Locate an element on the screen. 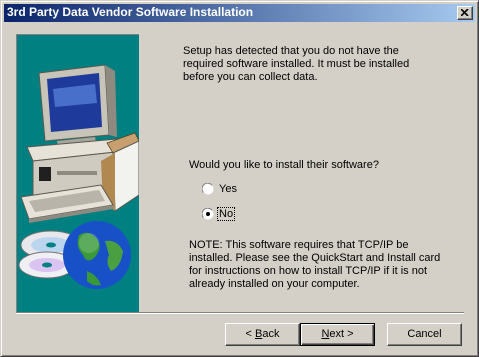 The width and height of the screenshot is (479, 357). no-radio-button is located at coordinates (208, 214).